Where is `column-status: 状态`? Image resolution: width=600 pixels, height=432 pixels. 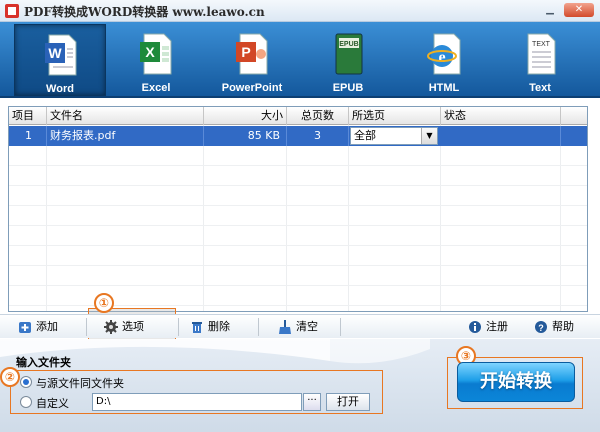
column-status: 状态 is located at coordinates (501, 116).